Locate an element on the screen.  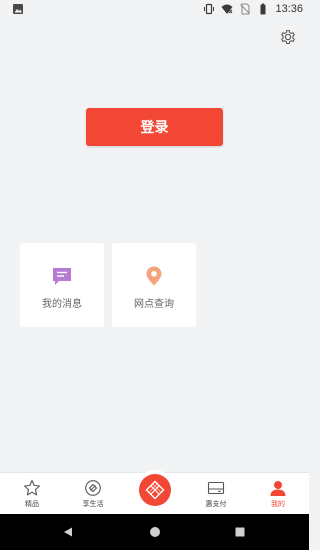
system-nav-bar is located at coordinates (154, 532).